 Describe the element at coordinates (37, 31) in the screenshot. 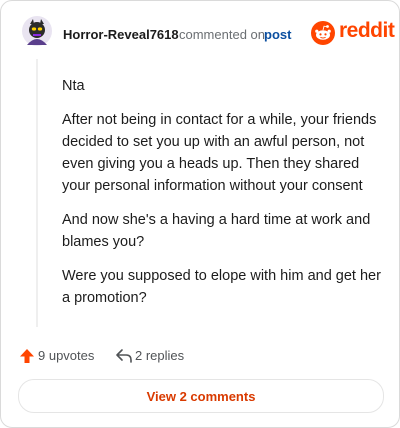

I see `user-avatar` at that location.